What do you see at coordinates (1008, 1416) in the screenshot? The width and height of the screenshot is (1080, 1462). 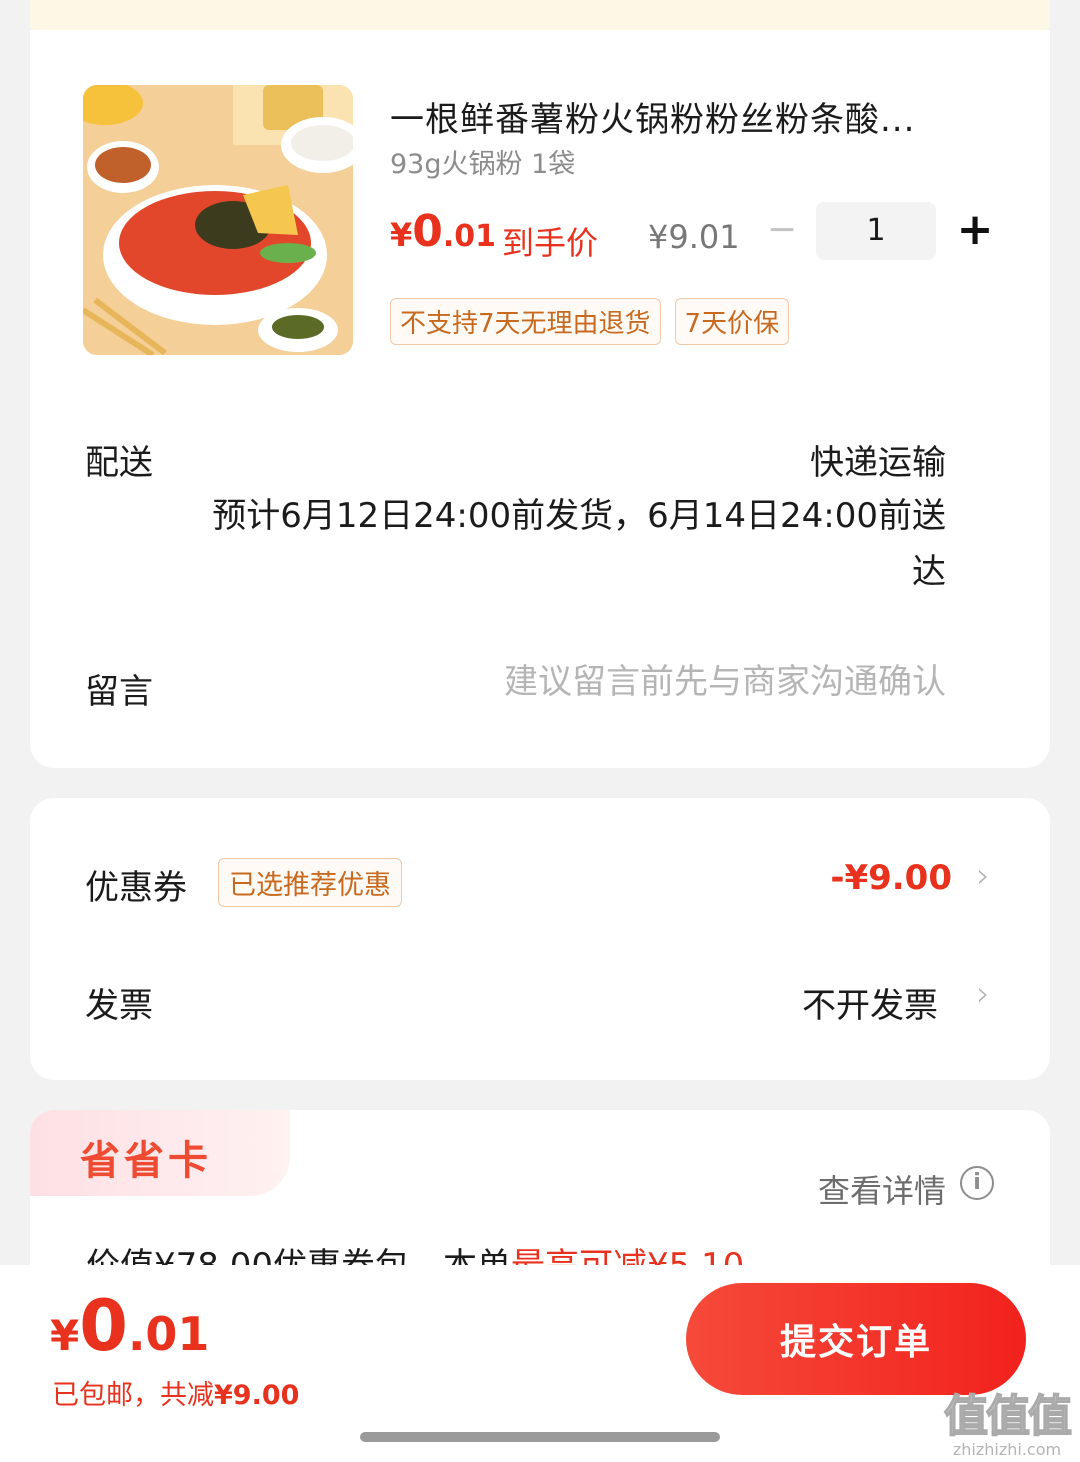 I see `watermark-logo: 值值值` at bounding box center [1008, 1416].